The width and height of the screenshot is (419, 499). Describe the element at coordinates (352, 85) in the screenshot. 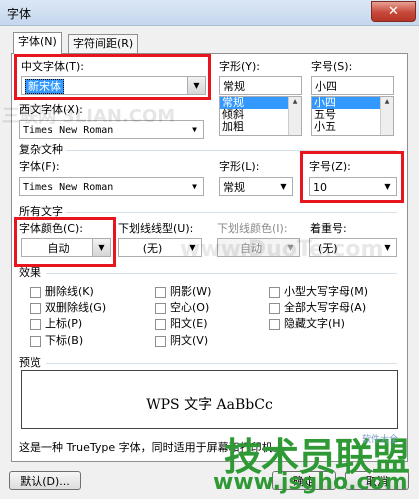

I see `font-size-input: 小四` at that location.